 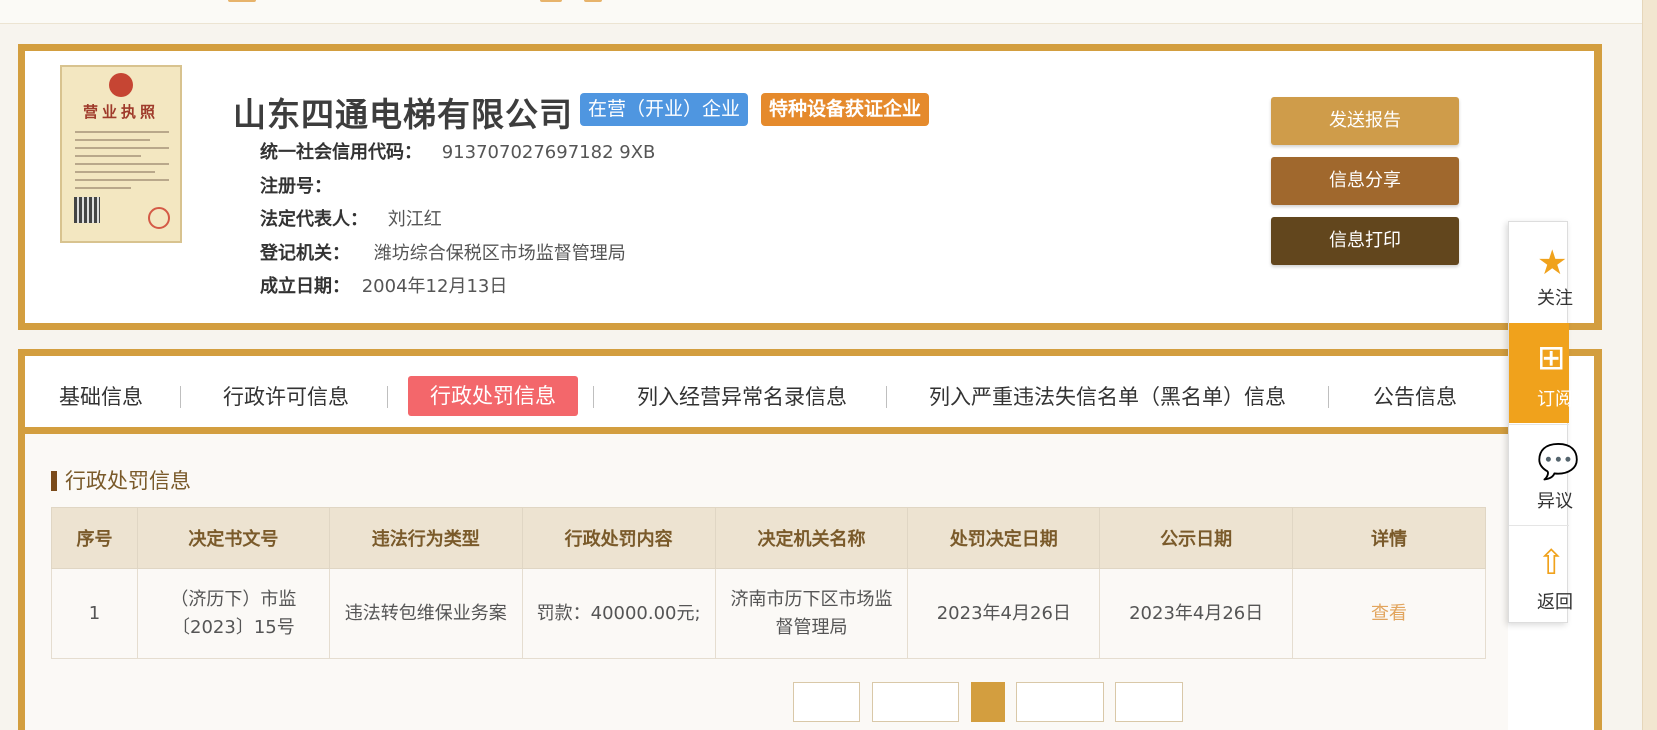 I want to click on back-to-top-button: ⇧ 返回, so click(x=1541, y=574).